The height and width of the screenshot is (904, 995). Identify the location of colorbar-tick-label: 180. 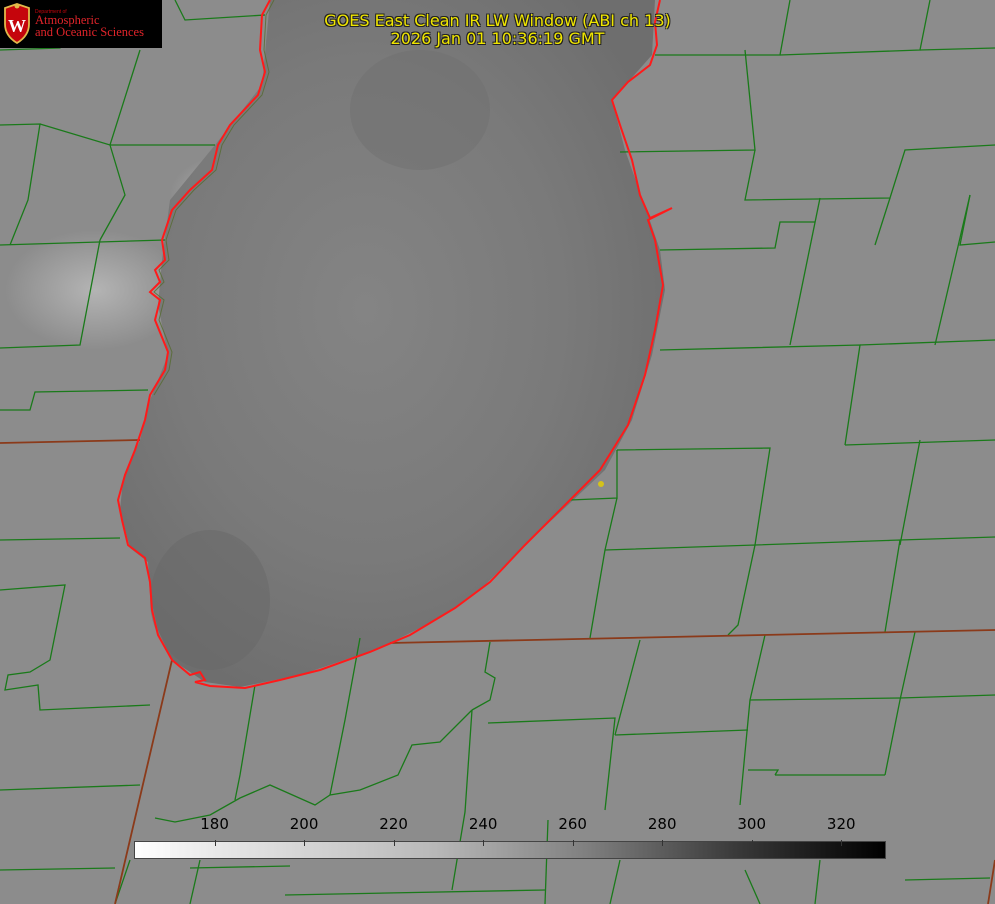
(214, 824).